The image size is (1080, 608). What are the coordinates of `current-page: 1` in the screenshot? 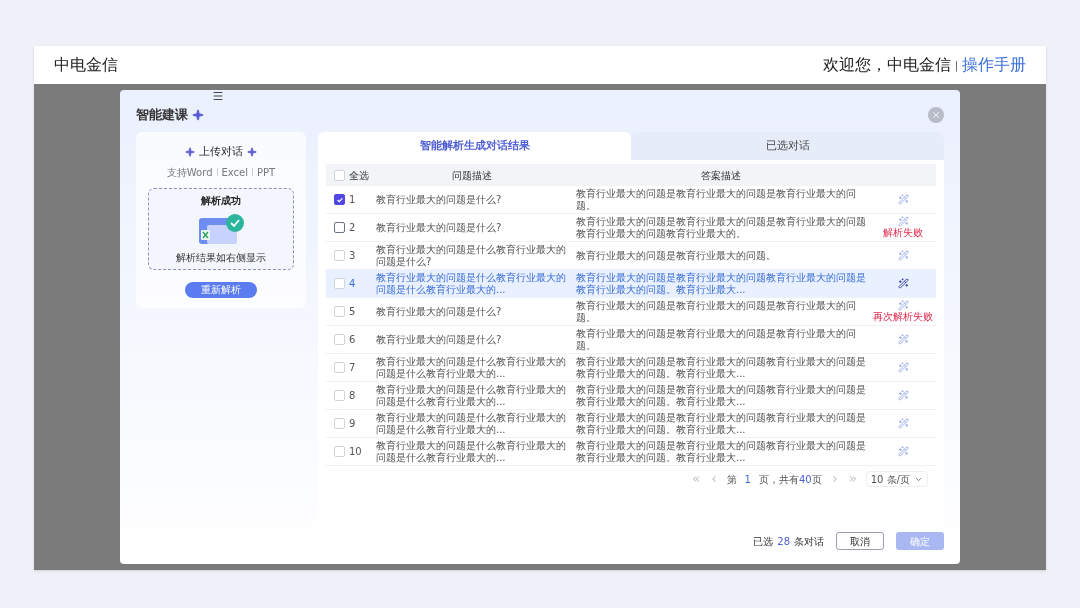 It's located at (747, 479).